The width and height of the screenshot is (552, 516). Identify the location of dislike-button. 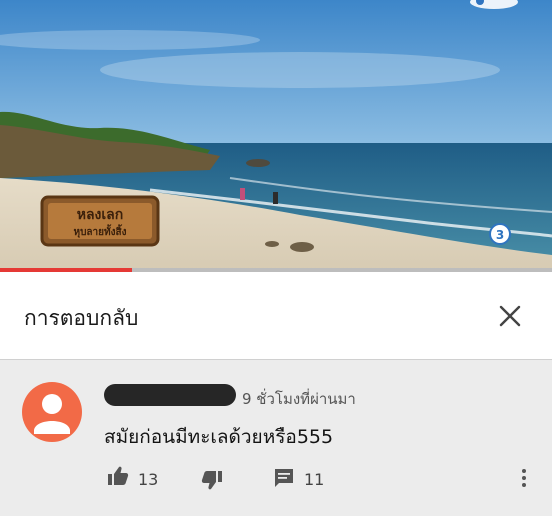
(212, 482).